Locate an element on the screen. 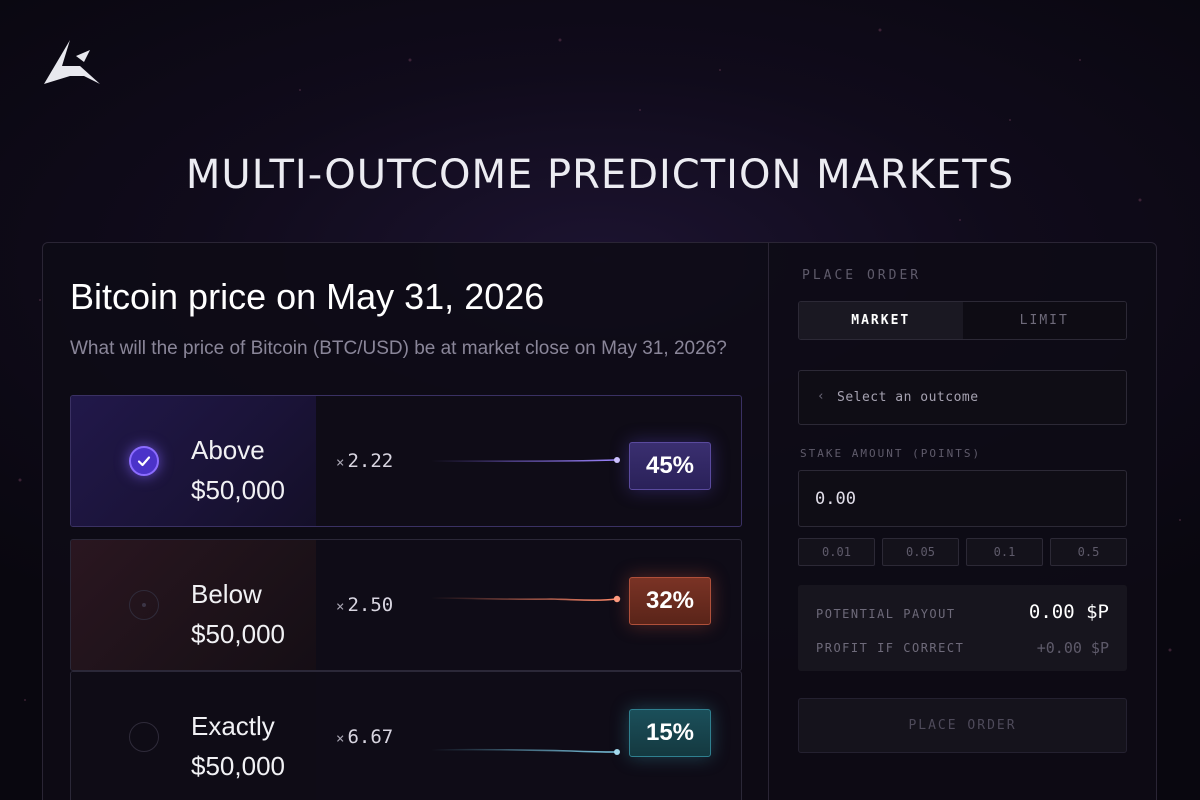 This screenshot has height=800, width=1200. market-title: Bitcoin price on May 31, 2026 is located at coordinates (307, 296).